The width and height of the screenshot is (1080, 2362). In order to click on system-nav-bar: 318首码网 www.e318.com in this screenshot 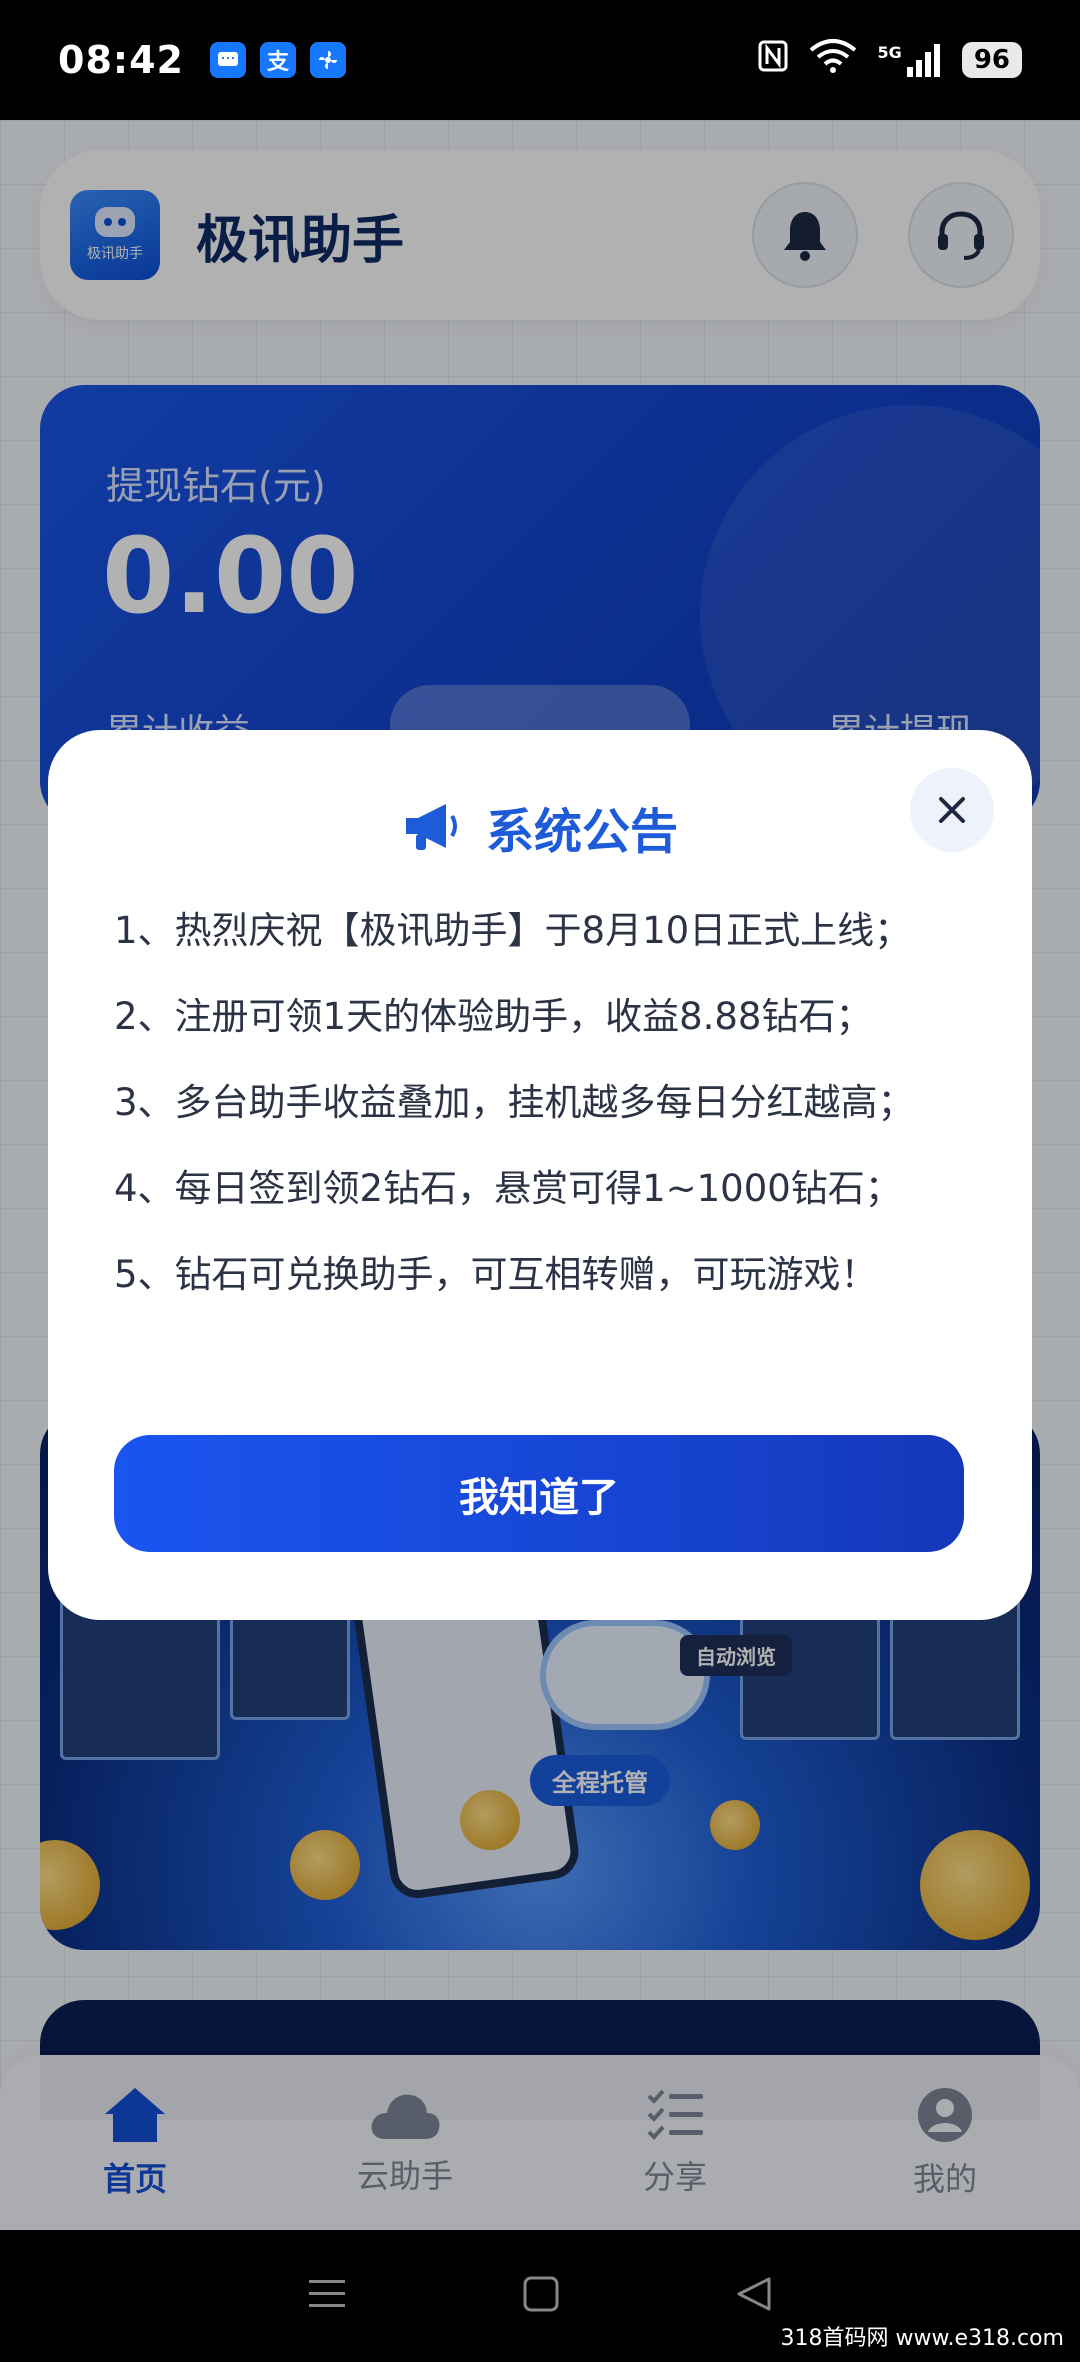, I will do `click(540, 2296)`.